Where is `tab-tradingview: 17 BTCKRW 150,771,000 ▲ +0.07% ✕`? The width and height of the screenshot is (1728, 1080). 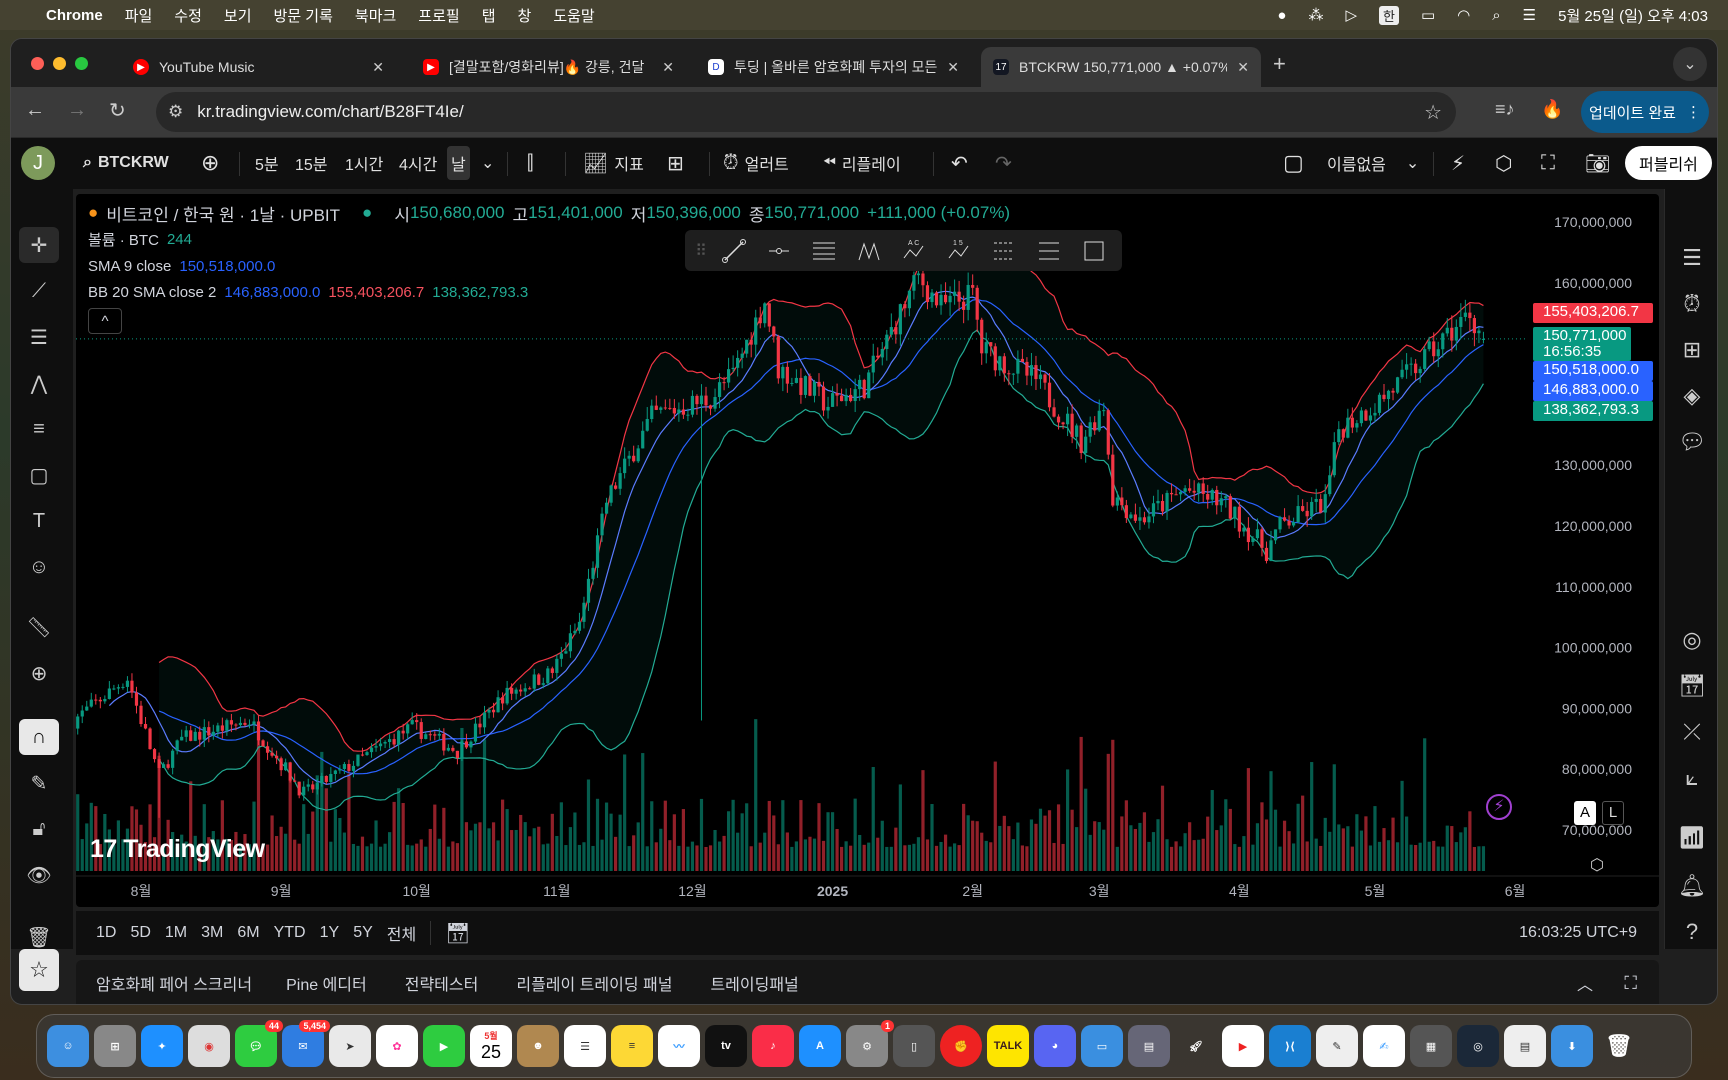
tab-tradingview: 17 BTCKRW 150,771,000 ▲ +0.07% ✕ is located at coordinates (1121, 67).